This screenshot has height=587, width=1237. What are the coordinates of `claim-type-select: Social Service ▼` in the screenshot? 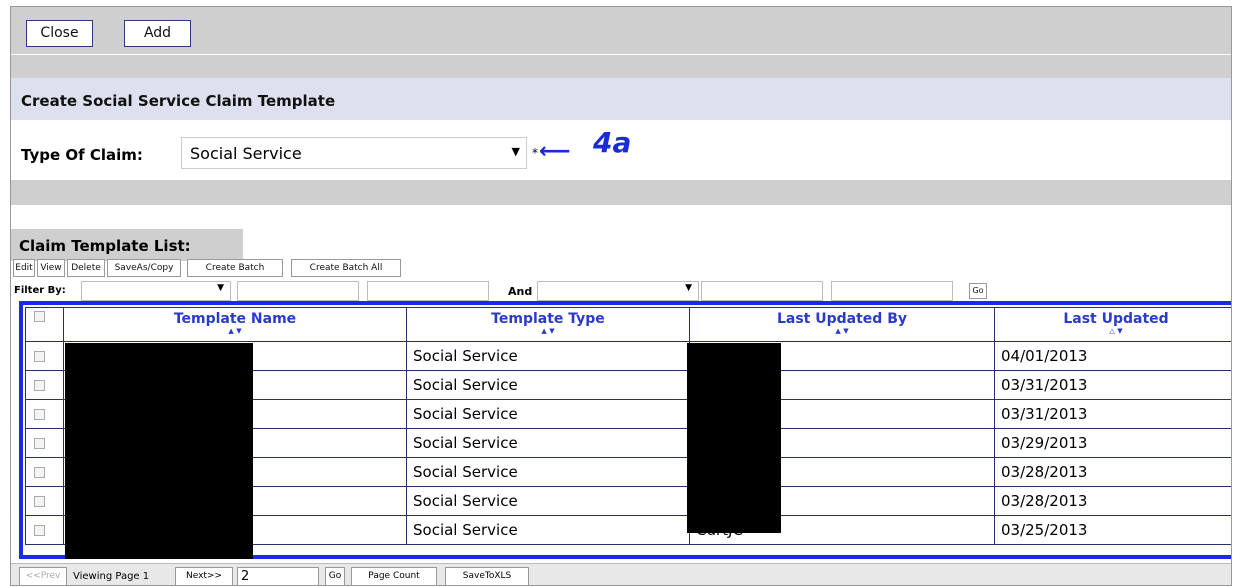 It's located at (354, 153).